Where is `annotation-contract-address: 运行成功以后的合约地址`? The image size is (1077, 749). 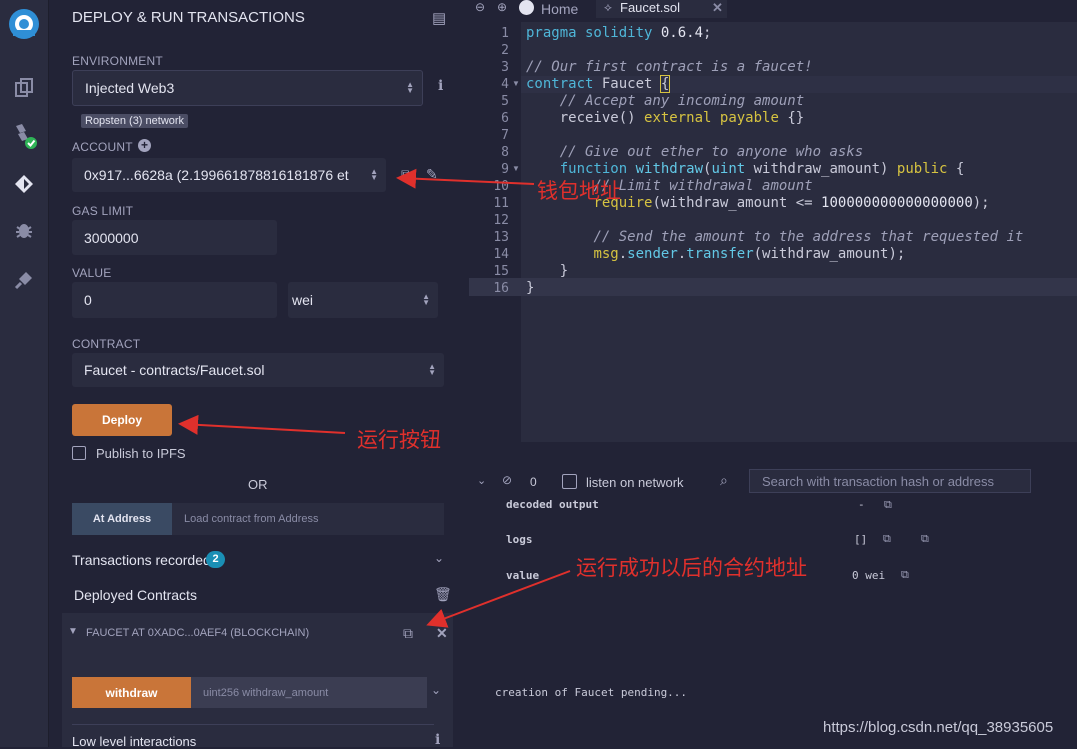 annotation-contract-address: 运行成功以后的合约地址 is located at coordinates (691, 568).